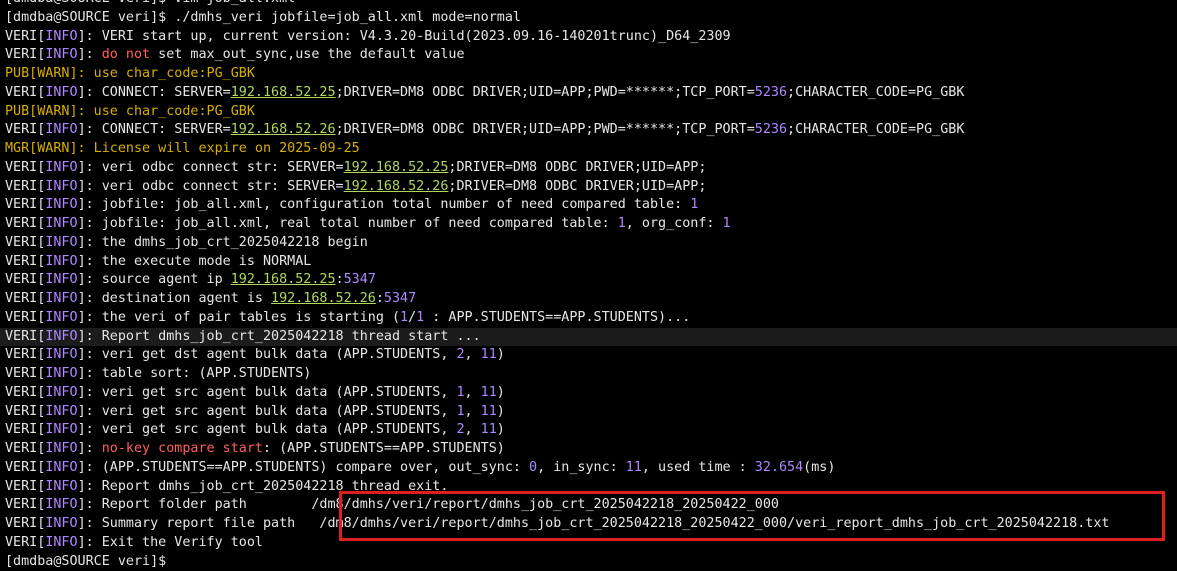 The width and height of the screenshot is (1177, 571). Describe the element at coordinates (588, 4) in the screenshot. I see `terminal-line: [dmdba@SOURCE veri]$ vim job_all.xml` at that location.